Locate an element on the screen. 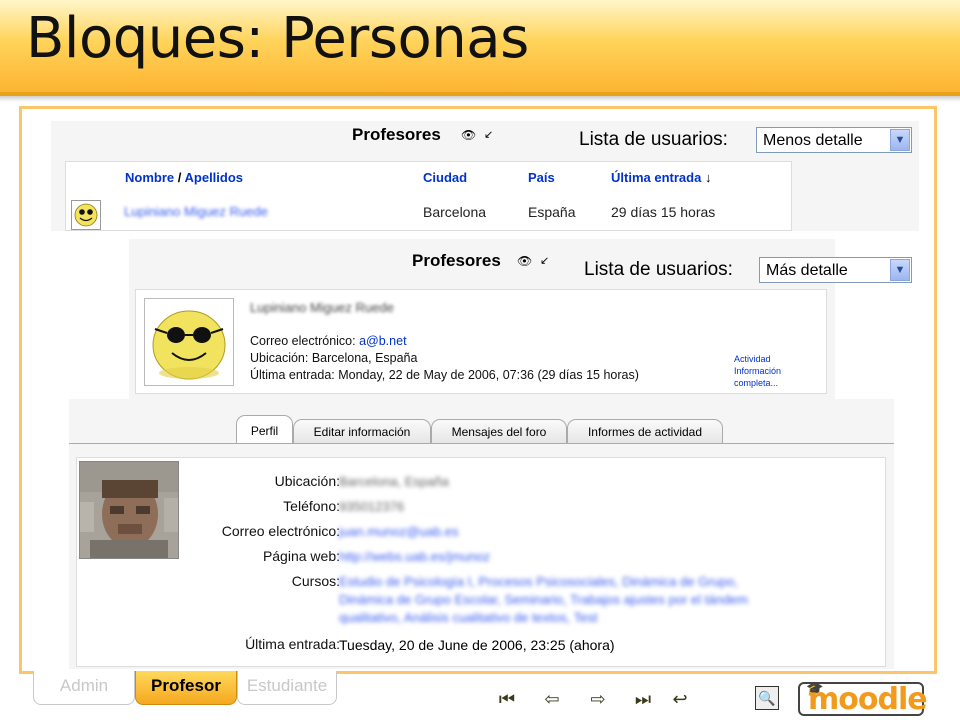 The image size is (960, 720). value-correo: juan.munoz@uab.es is located at coordinates (398, 531).